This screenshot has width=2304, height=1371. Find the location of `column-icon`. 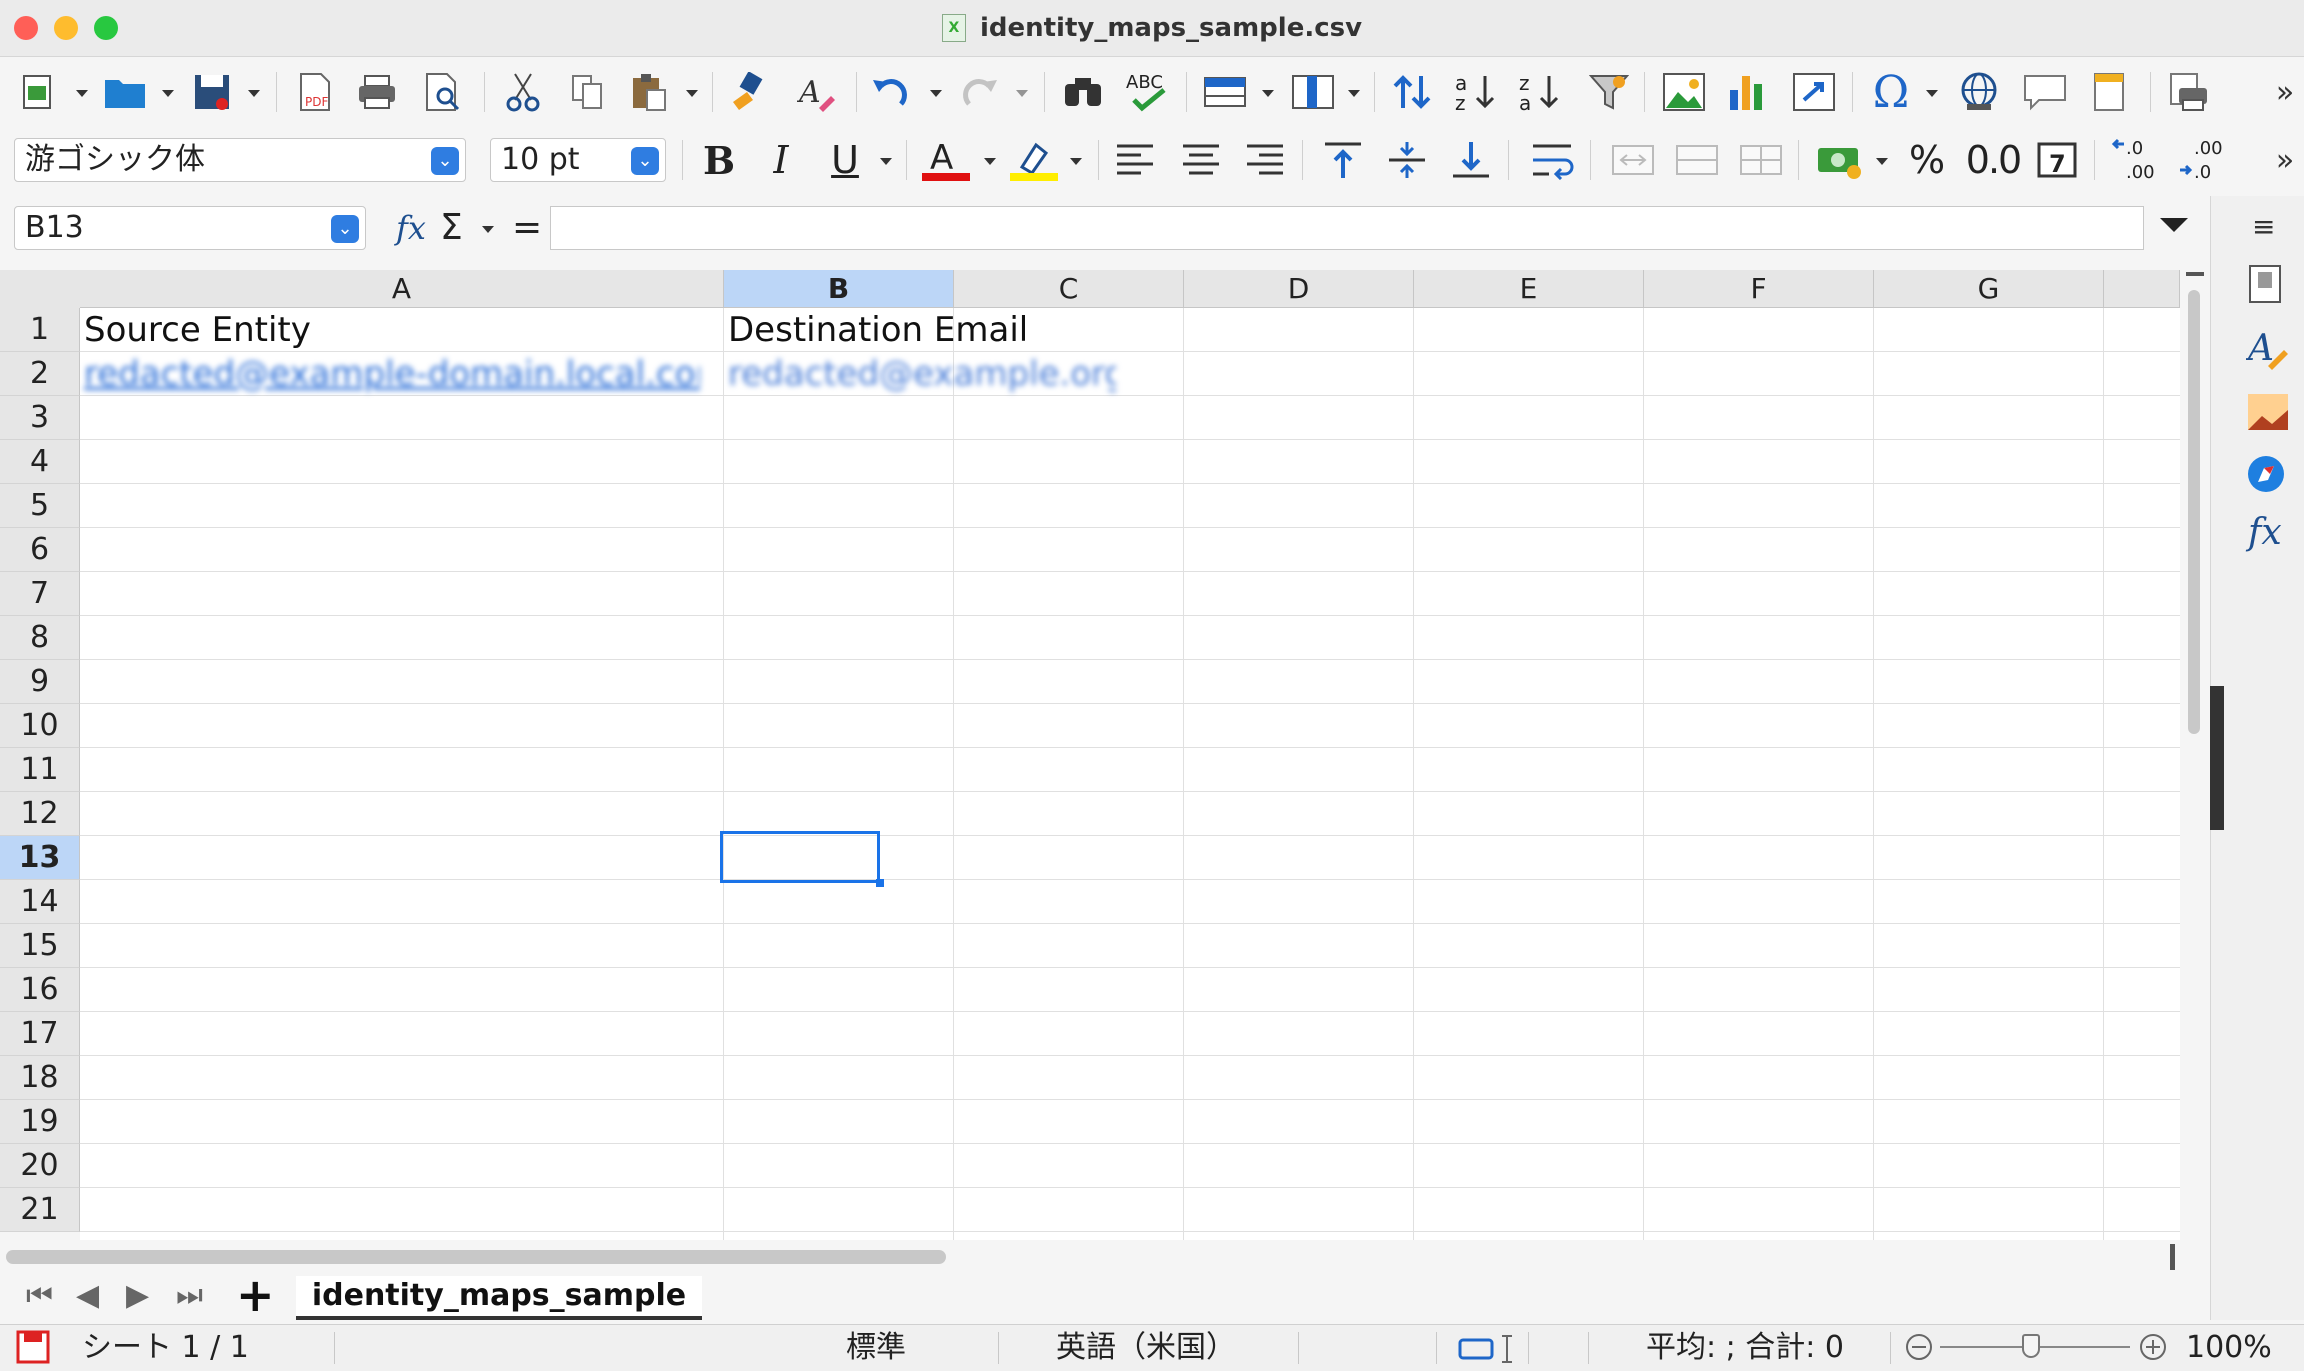

column-icon is located at coordinates (1313, 92).